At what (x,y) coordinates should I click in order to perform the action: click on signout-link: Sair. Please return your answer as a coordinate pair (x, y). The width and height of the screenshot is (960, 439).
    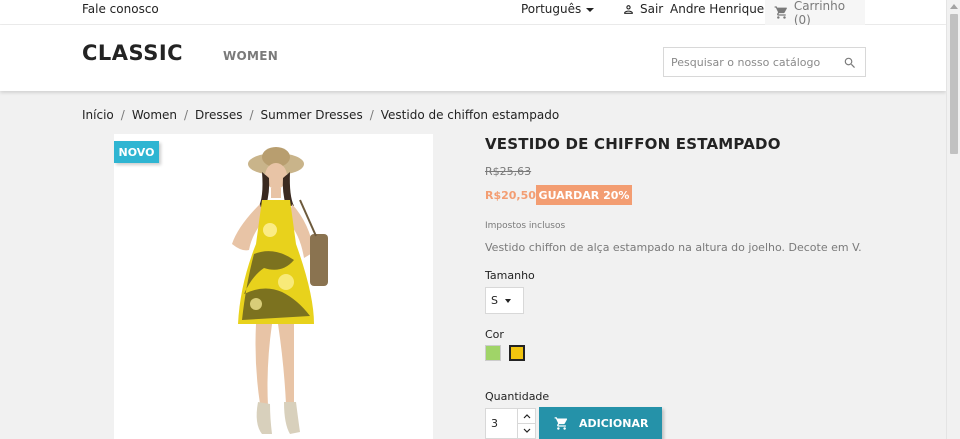
    Looking at the image, I should click on (642, 9).